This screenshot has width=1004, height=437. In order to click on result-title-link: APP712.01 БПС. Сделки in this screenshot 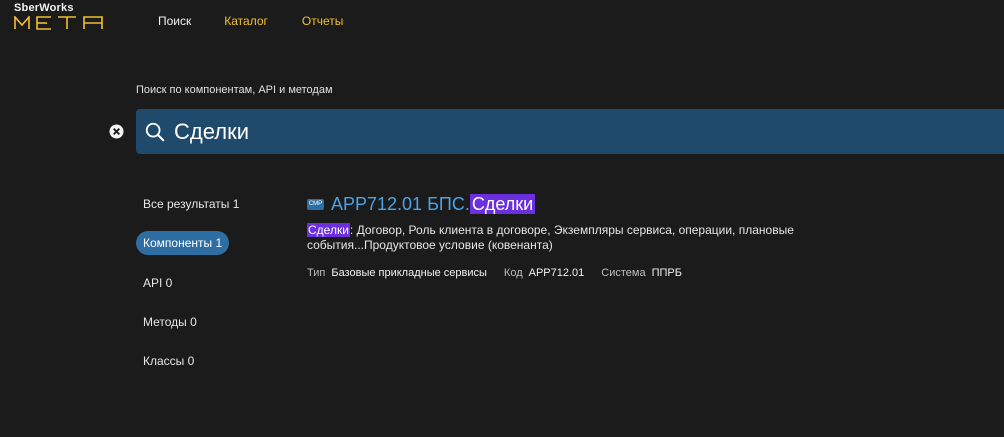, I will do `click(433, 204)`.